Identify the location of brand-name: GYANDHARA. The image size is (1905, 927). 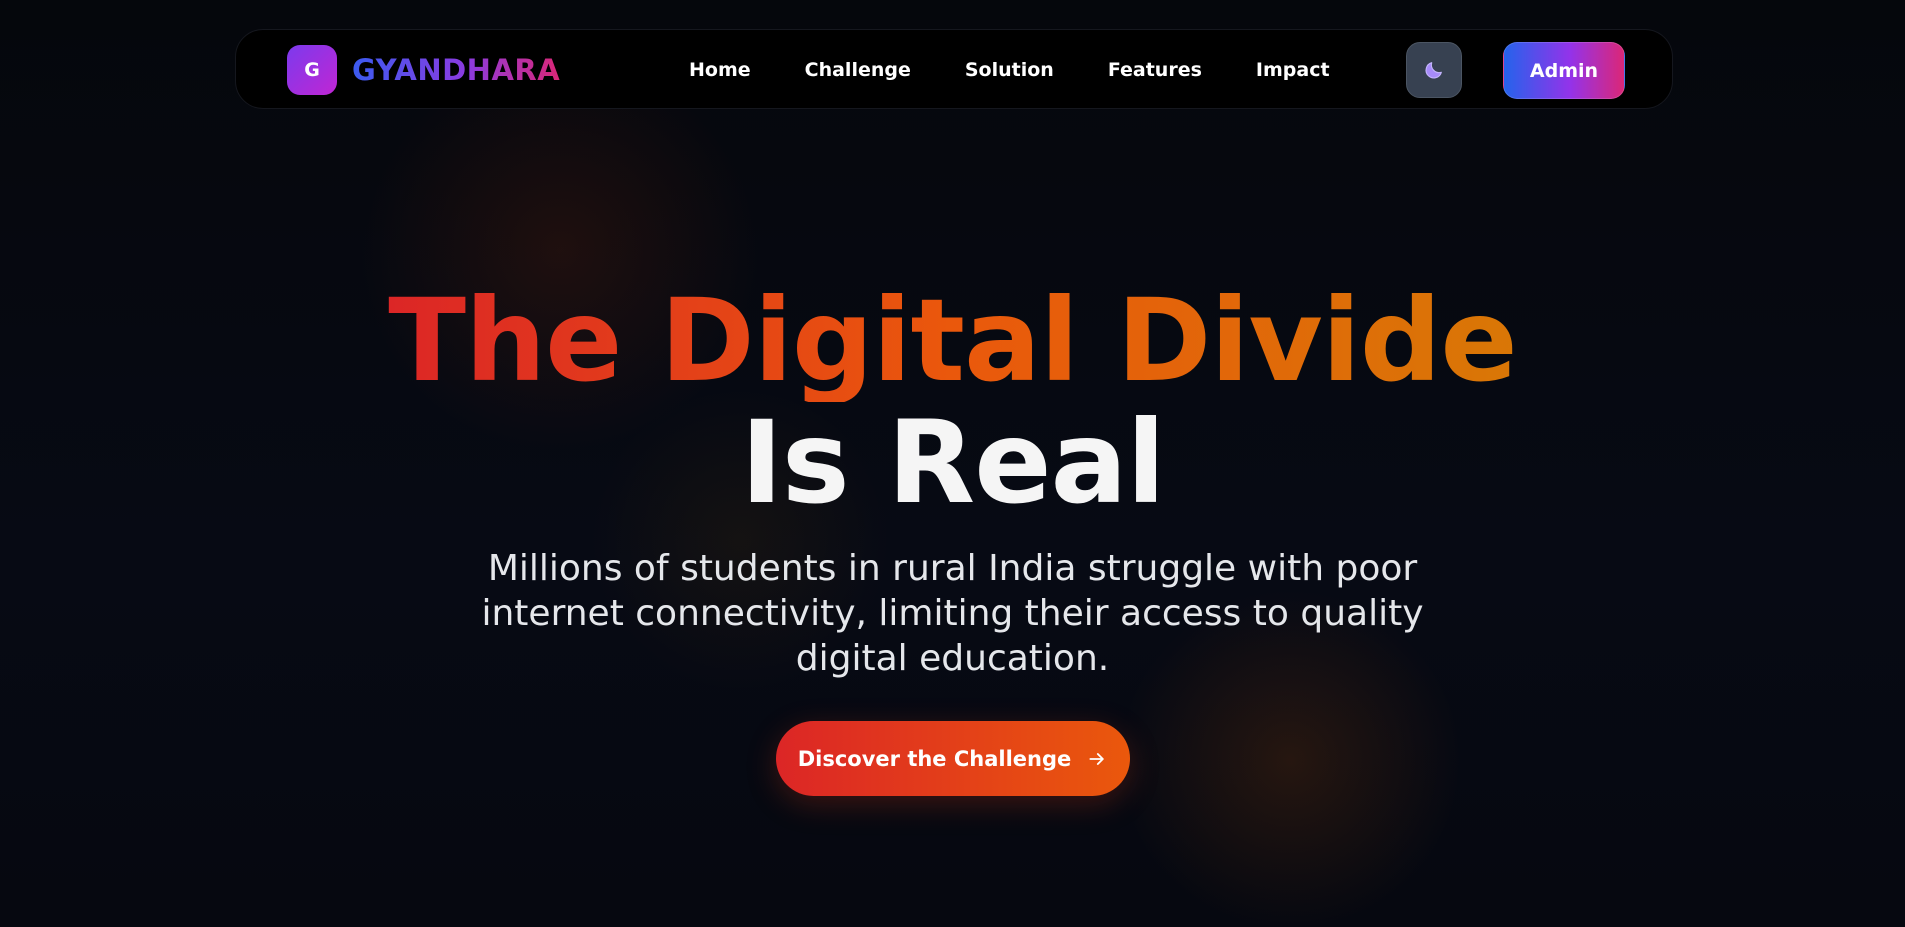
(456, 70).